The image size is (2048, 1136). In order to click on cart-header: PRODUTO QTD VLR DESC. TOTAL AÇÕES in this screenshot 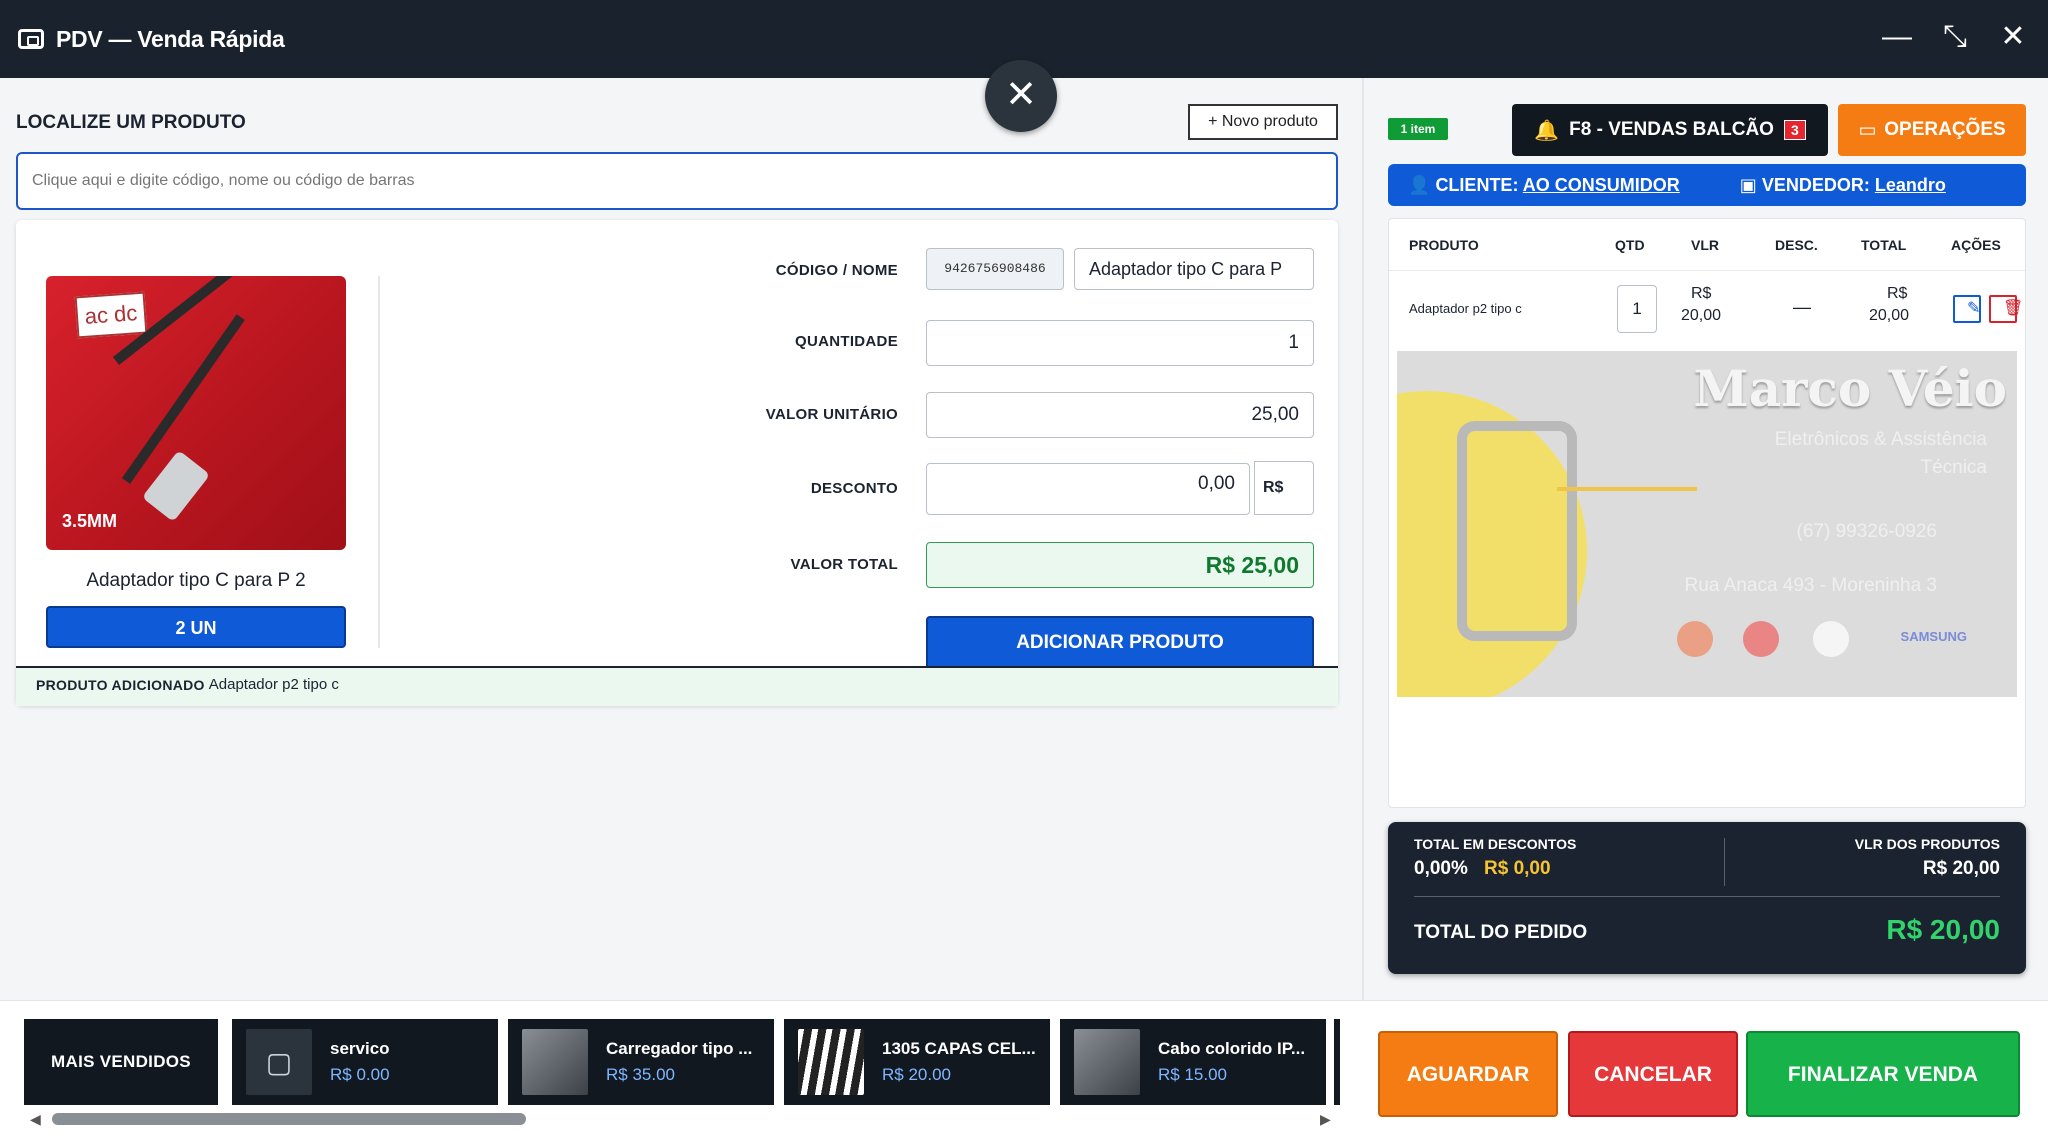, I will do `click(1707, 245)`.